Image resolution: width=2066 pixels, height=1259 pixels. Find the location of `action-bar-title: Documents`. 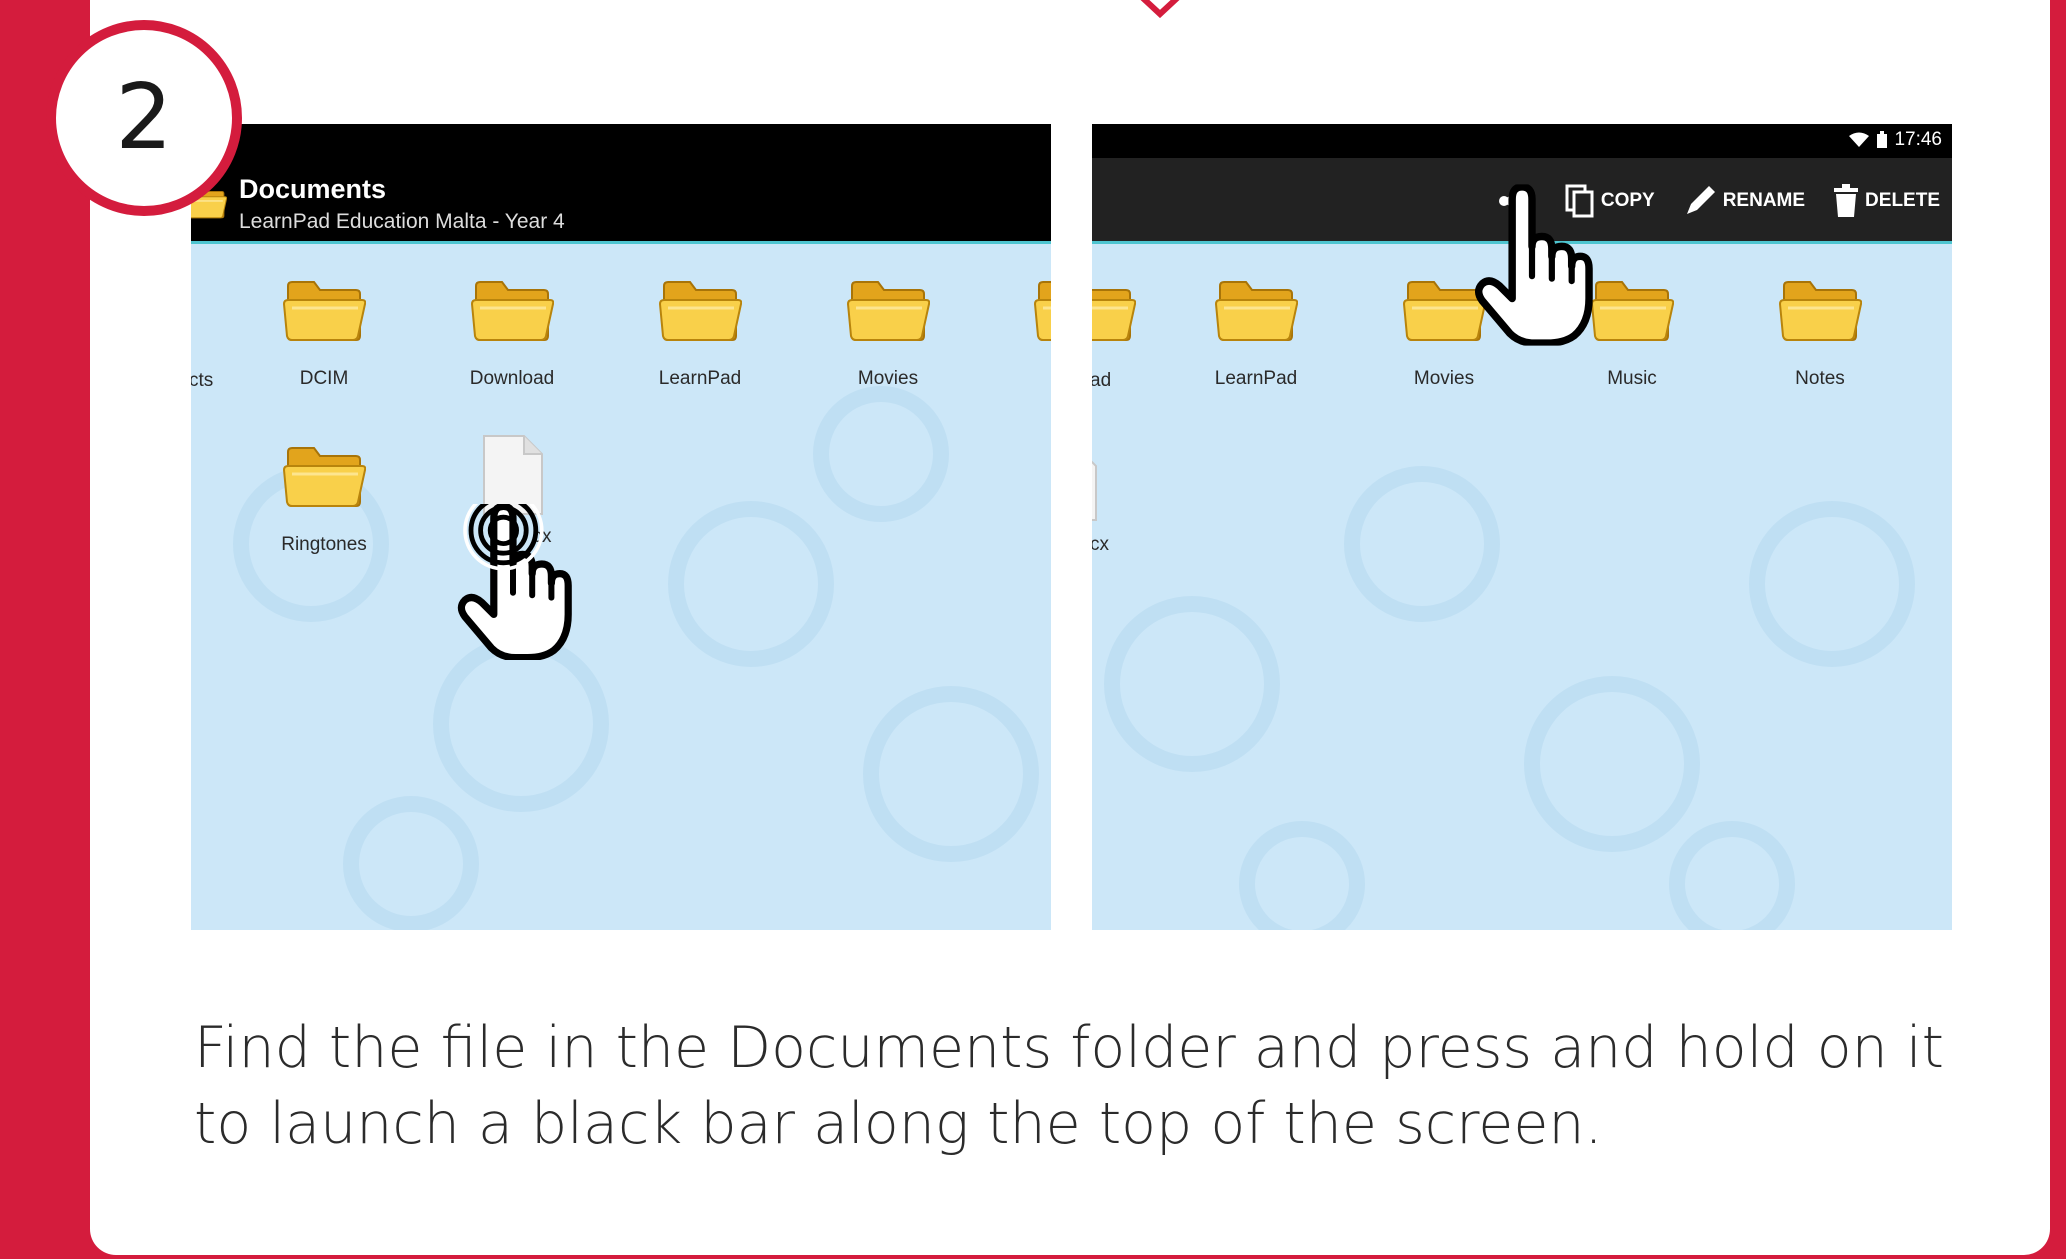

action-bar-title: Documents is located at coordinates (313, 189).